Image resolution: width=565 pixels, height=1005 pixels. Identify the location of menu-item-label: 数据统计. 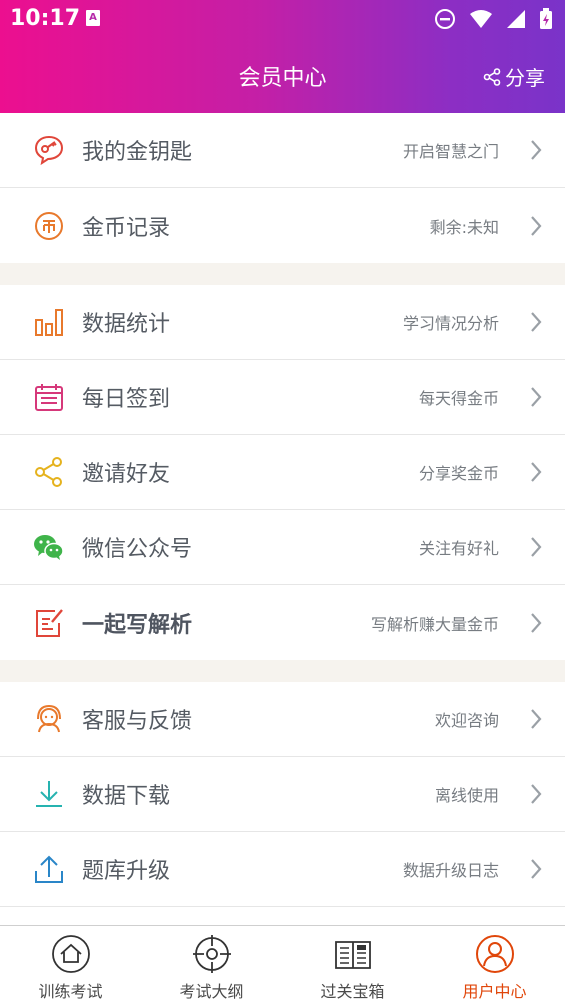
(126, 324).